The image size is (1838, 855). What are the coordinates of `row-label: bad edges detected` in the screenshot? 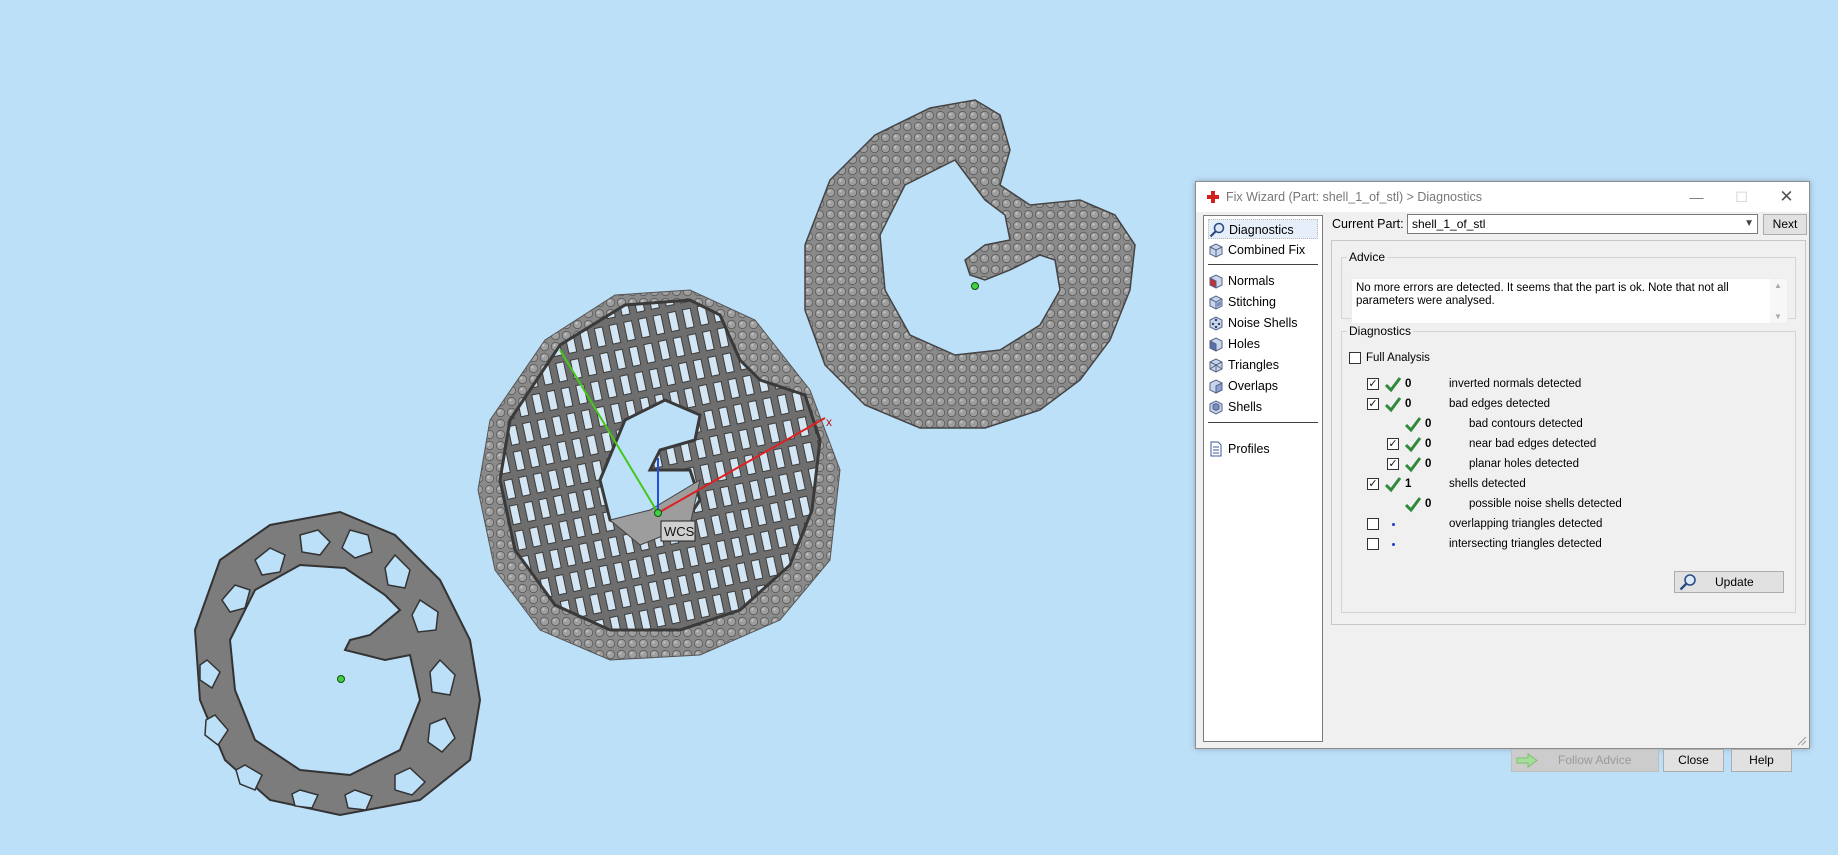 It's located at (1500, 404).